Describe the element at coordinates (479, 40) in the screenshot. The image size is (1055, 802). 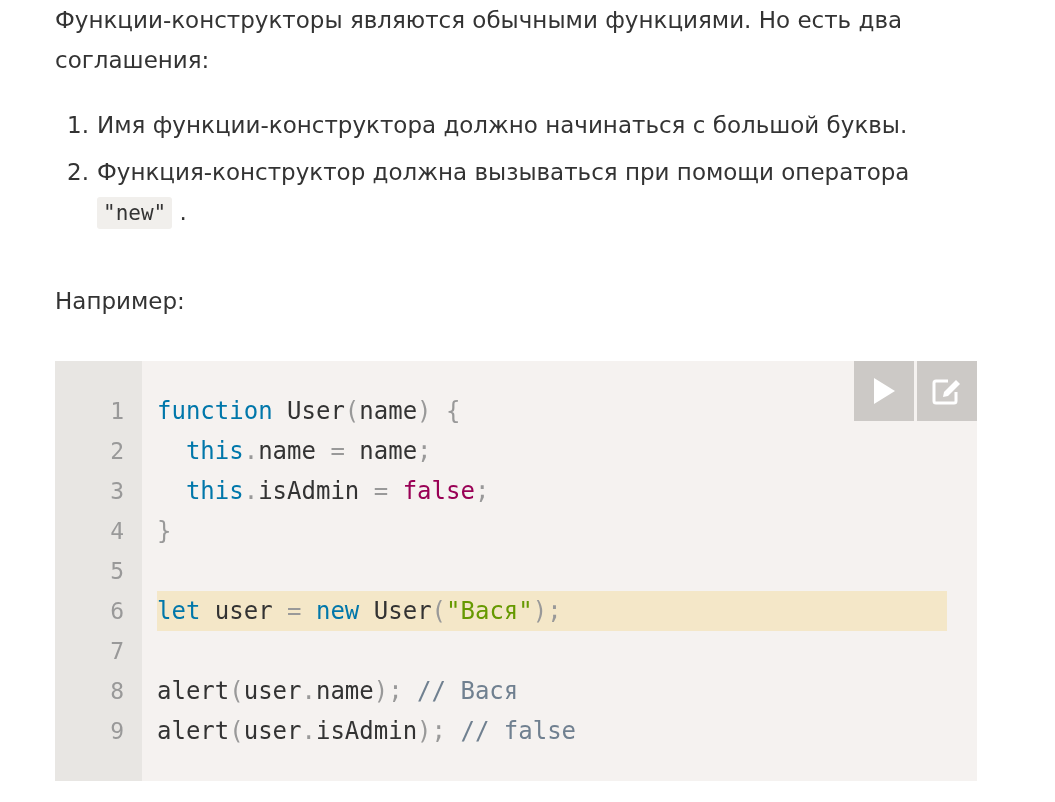
I see `intro-paragraph: Функции-конструкторы являются обычными функциями. Но есть два соглашения:` at that location.